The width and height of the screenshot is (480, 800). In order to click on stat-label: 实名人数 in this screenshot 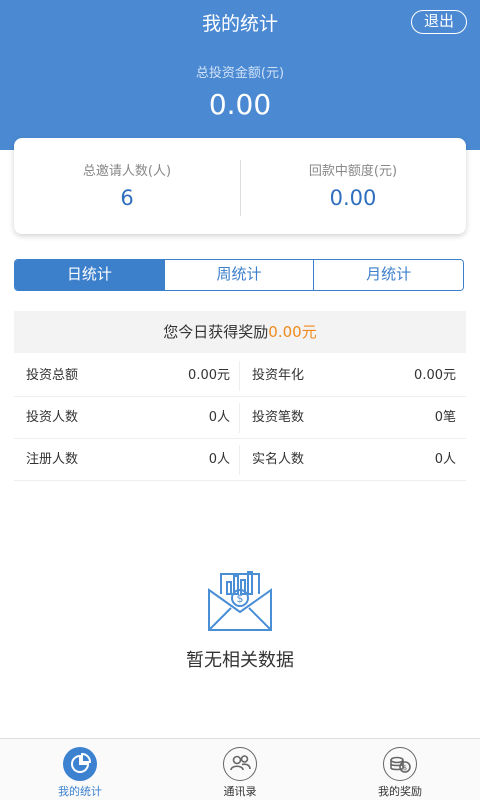, I will do `click(278, 459)`.